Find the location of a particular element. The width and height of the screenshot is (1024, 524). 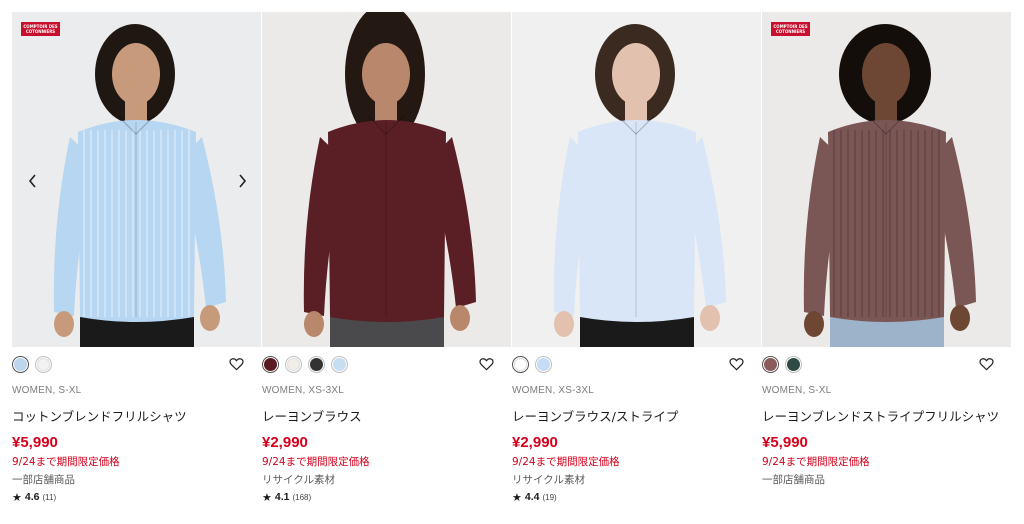

review-count: (19) is located at coordinates (549, 497).